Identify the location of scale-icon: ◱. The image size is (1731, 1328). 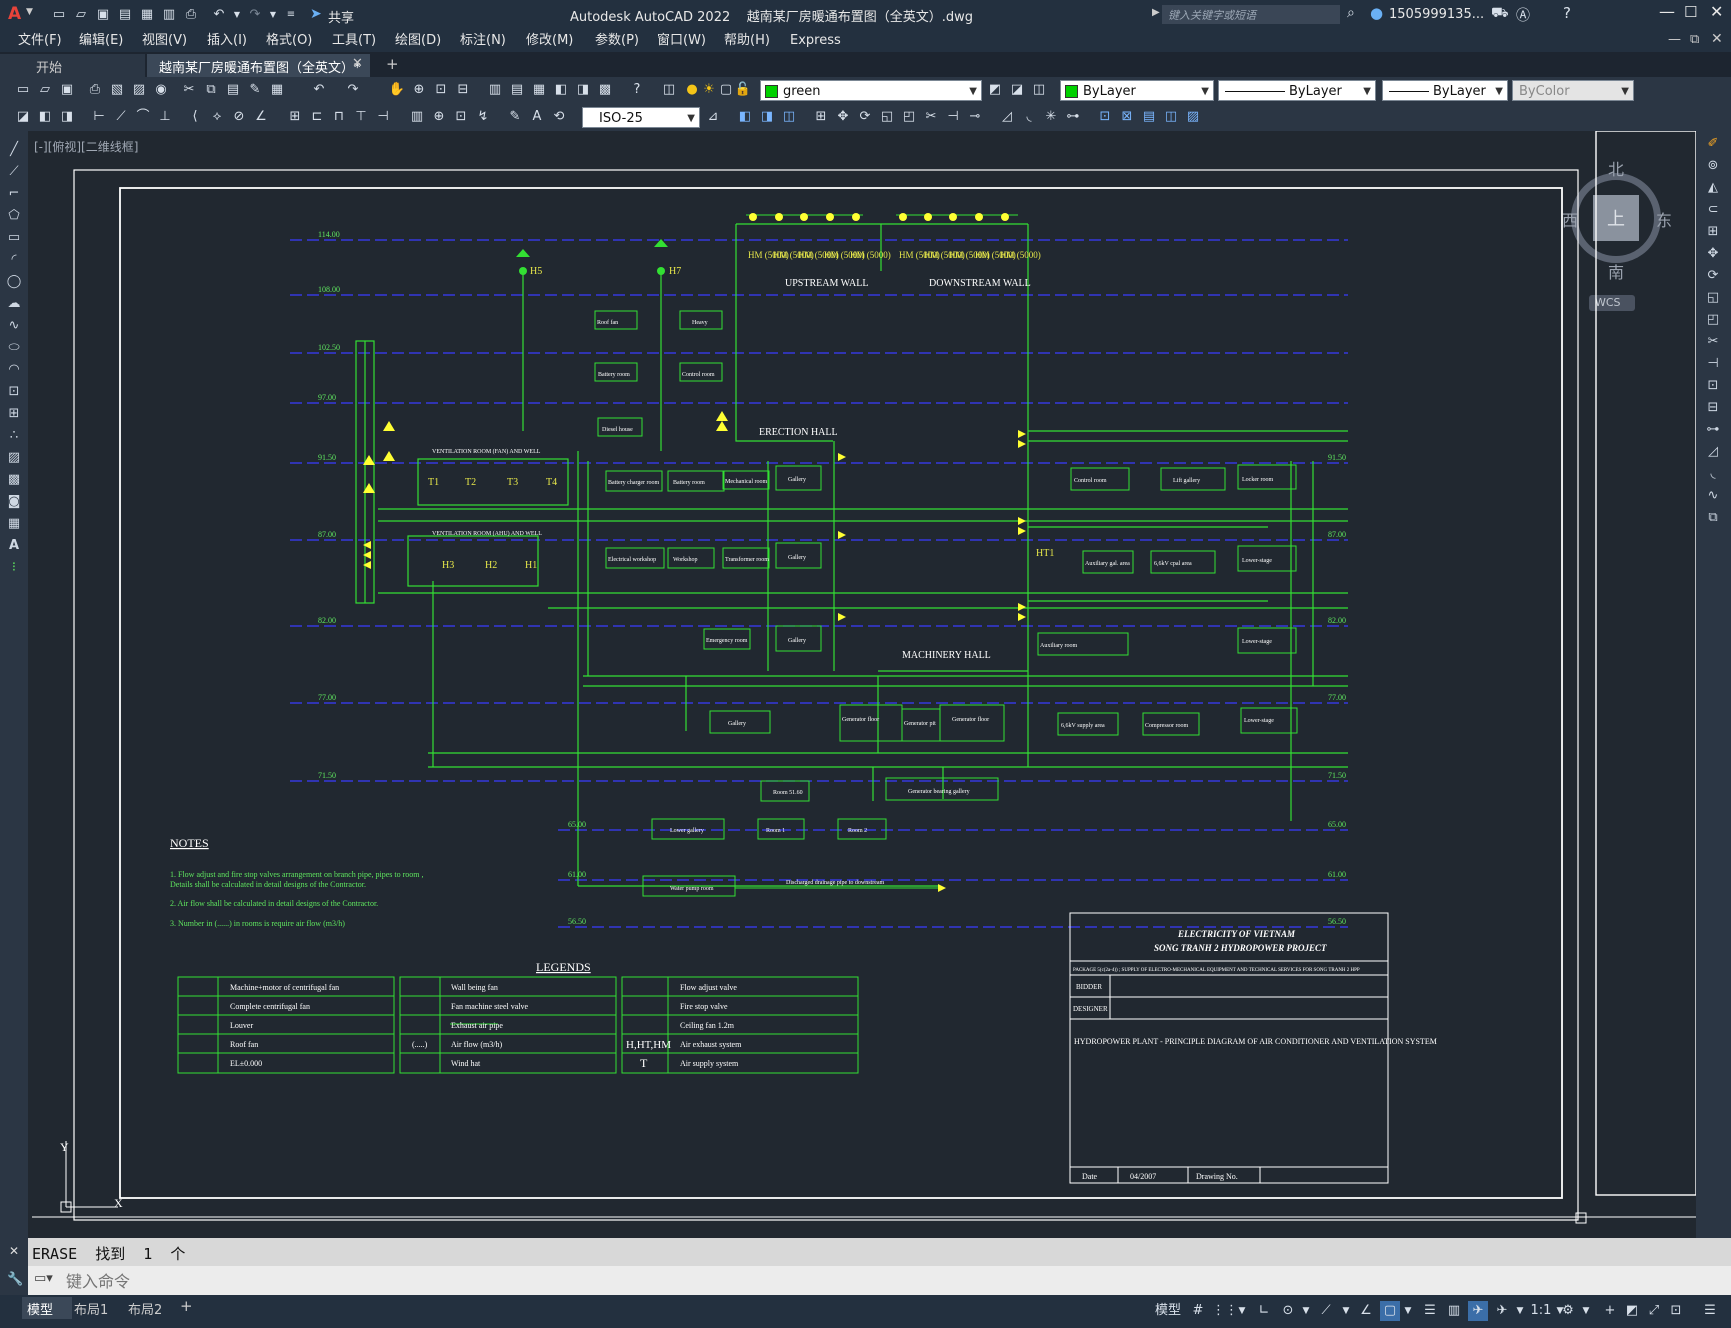
(1713, 298).